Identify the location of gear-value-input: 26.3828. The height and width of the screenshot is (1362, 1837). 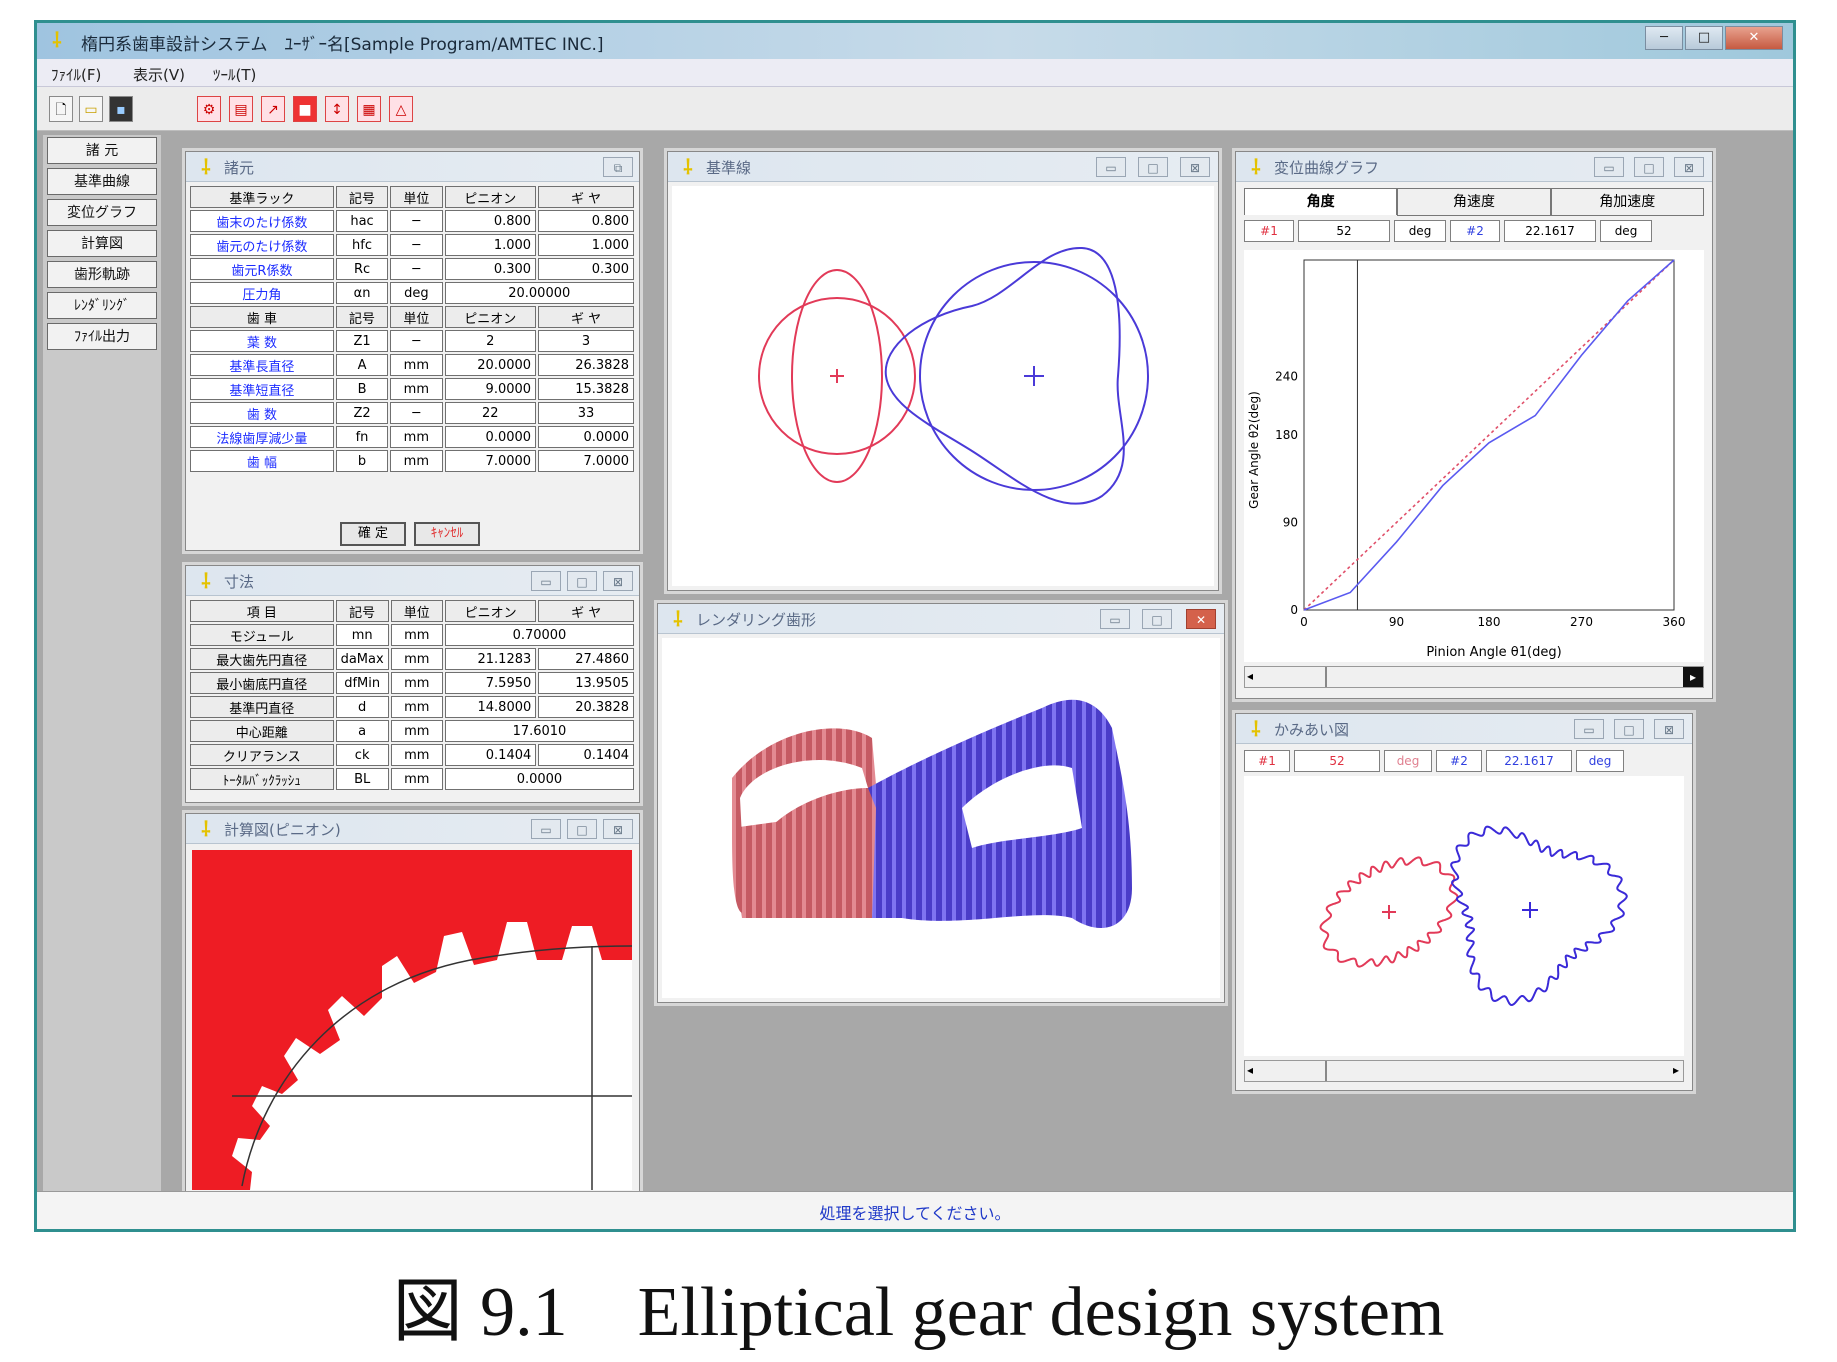
(586, 365).